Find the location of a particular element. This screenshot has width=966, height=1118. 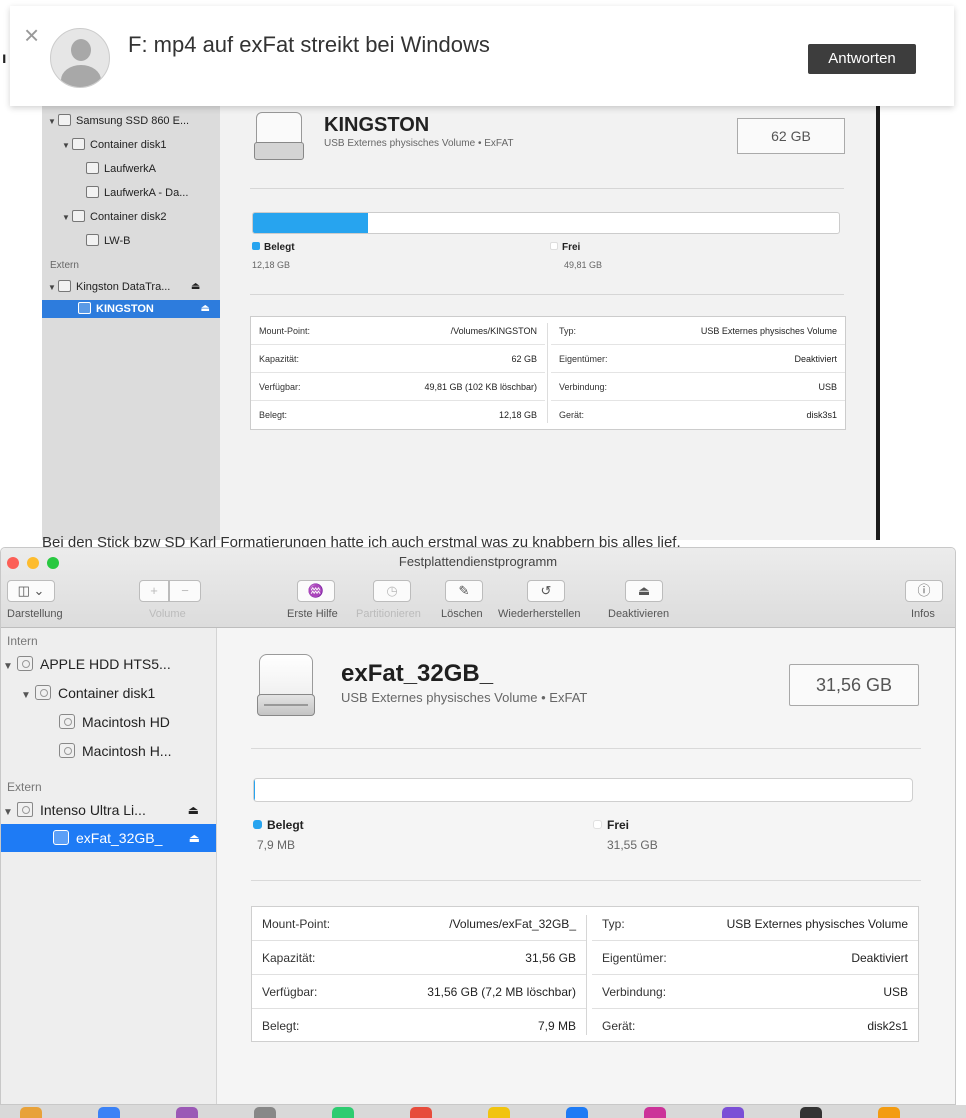

info-label: Infos is located at coordinates (923, 614).